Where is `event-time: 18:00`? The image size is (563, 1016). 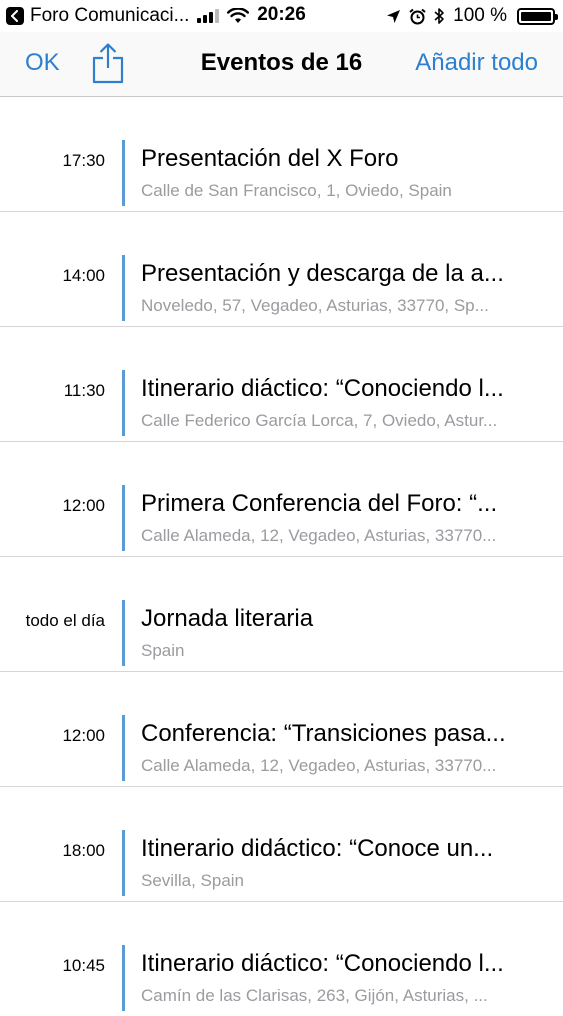 event-time: 18:00 is located at coordinates (83, 850).